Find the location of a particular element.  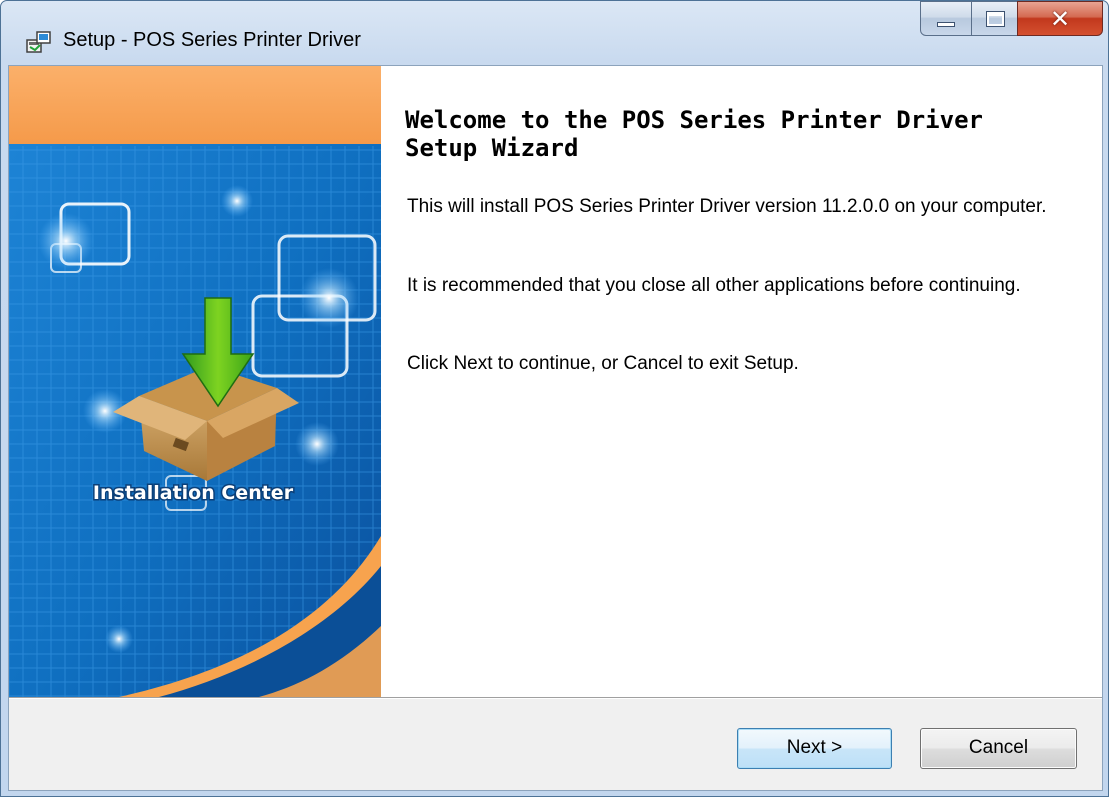

minimize-icon is located at coordinates (946, 24).